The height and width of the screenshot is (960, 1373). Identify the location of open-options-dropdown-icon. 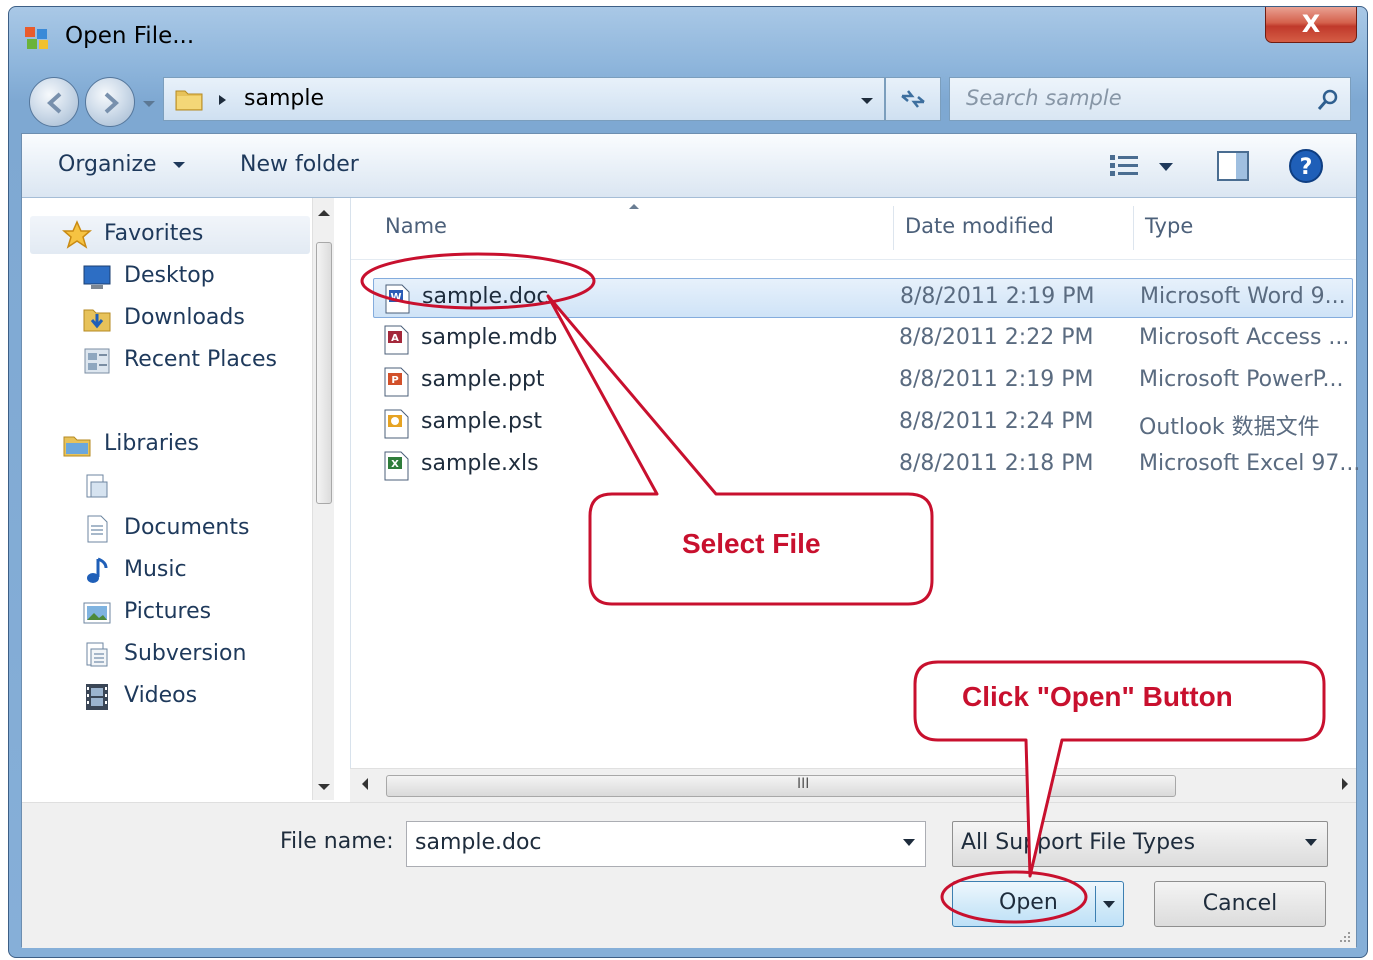
(1109, 904).